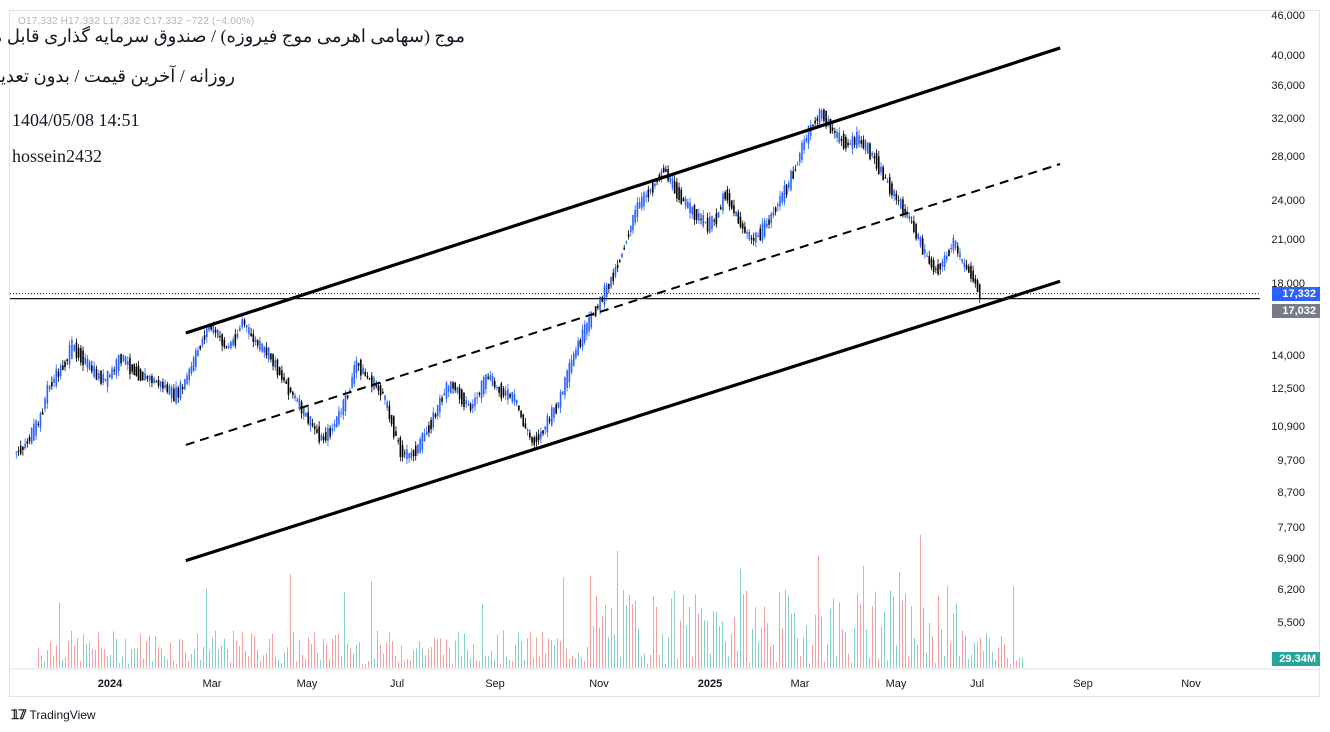  What do you see at coordinates (1291, 493) in the screenshot?
I see `price-tick-label: 8,700` at bounding box center [1291, 493].